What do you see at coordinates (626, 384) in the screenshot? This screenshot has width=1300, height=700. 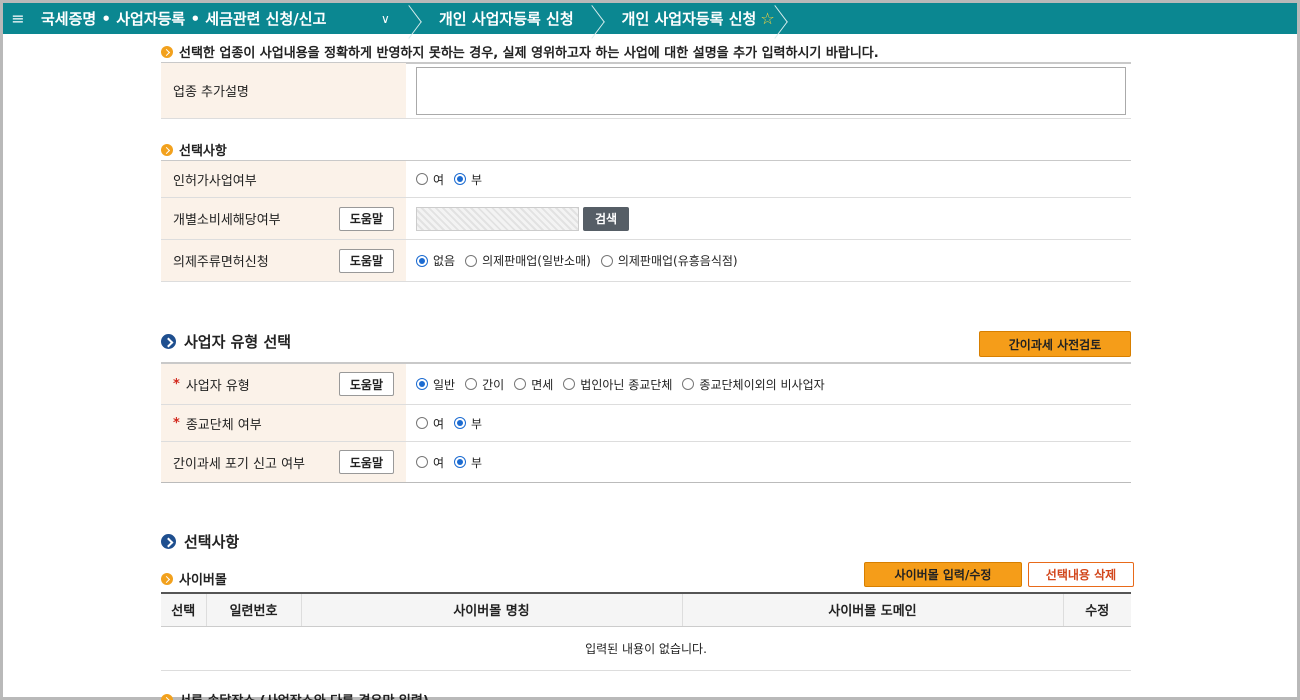 I see `radio-label: 법인아닌 종교단체` at bounding box center [626, 384].